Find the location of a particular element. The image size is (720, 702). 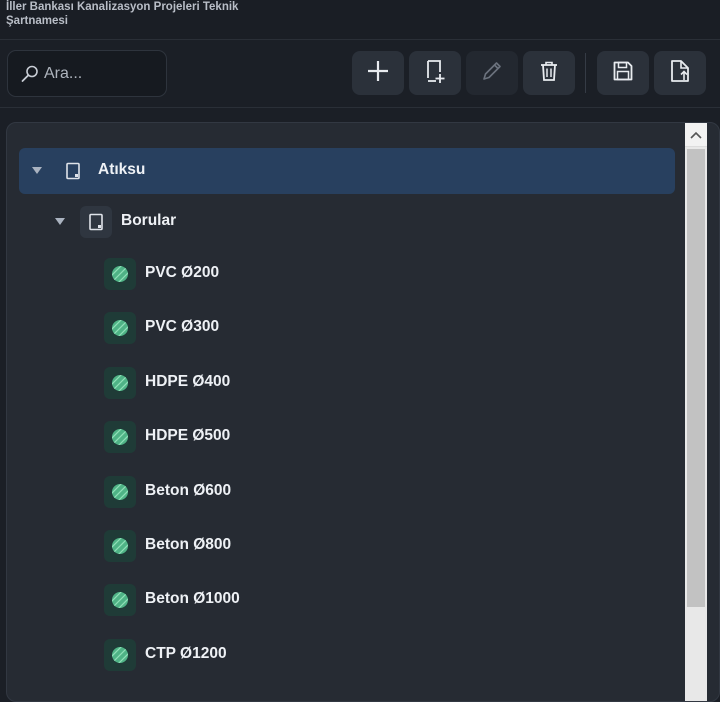

floppy-disk-icon is located at coordinates (623, 73).